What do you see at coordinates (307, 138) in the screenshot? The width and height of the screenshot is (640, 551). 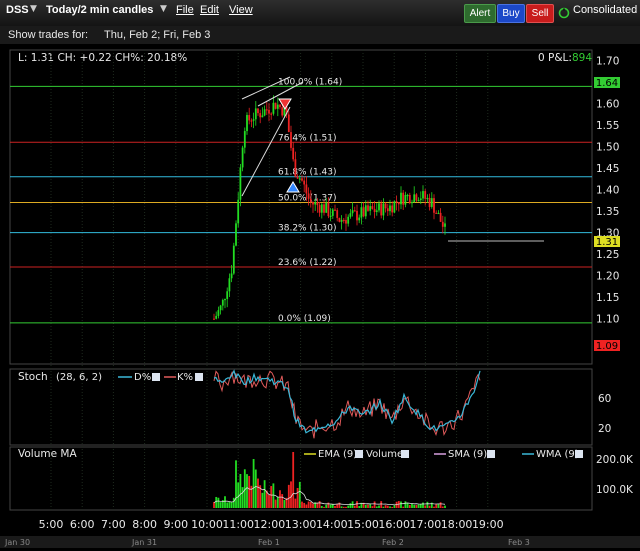 I see `fib-label: 76.4% (1.51)` at bounding box center [307, 138].